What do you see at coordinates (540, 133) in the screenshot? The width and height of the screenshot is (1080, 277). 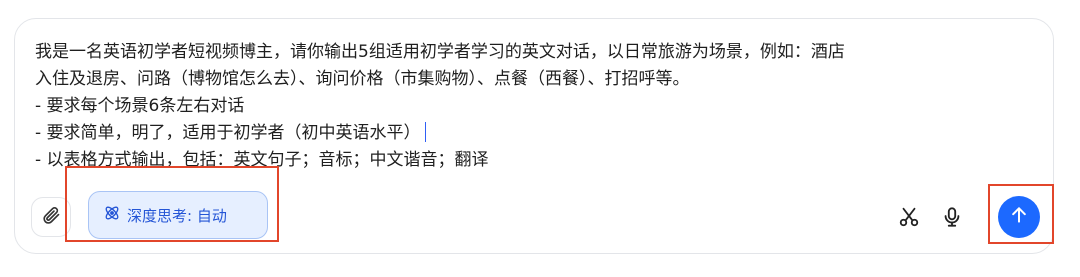 I see `prompt-line: - 要求简单，明了，适用于初学者（初中英语水平）` at bounding box center [540, 133].